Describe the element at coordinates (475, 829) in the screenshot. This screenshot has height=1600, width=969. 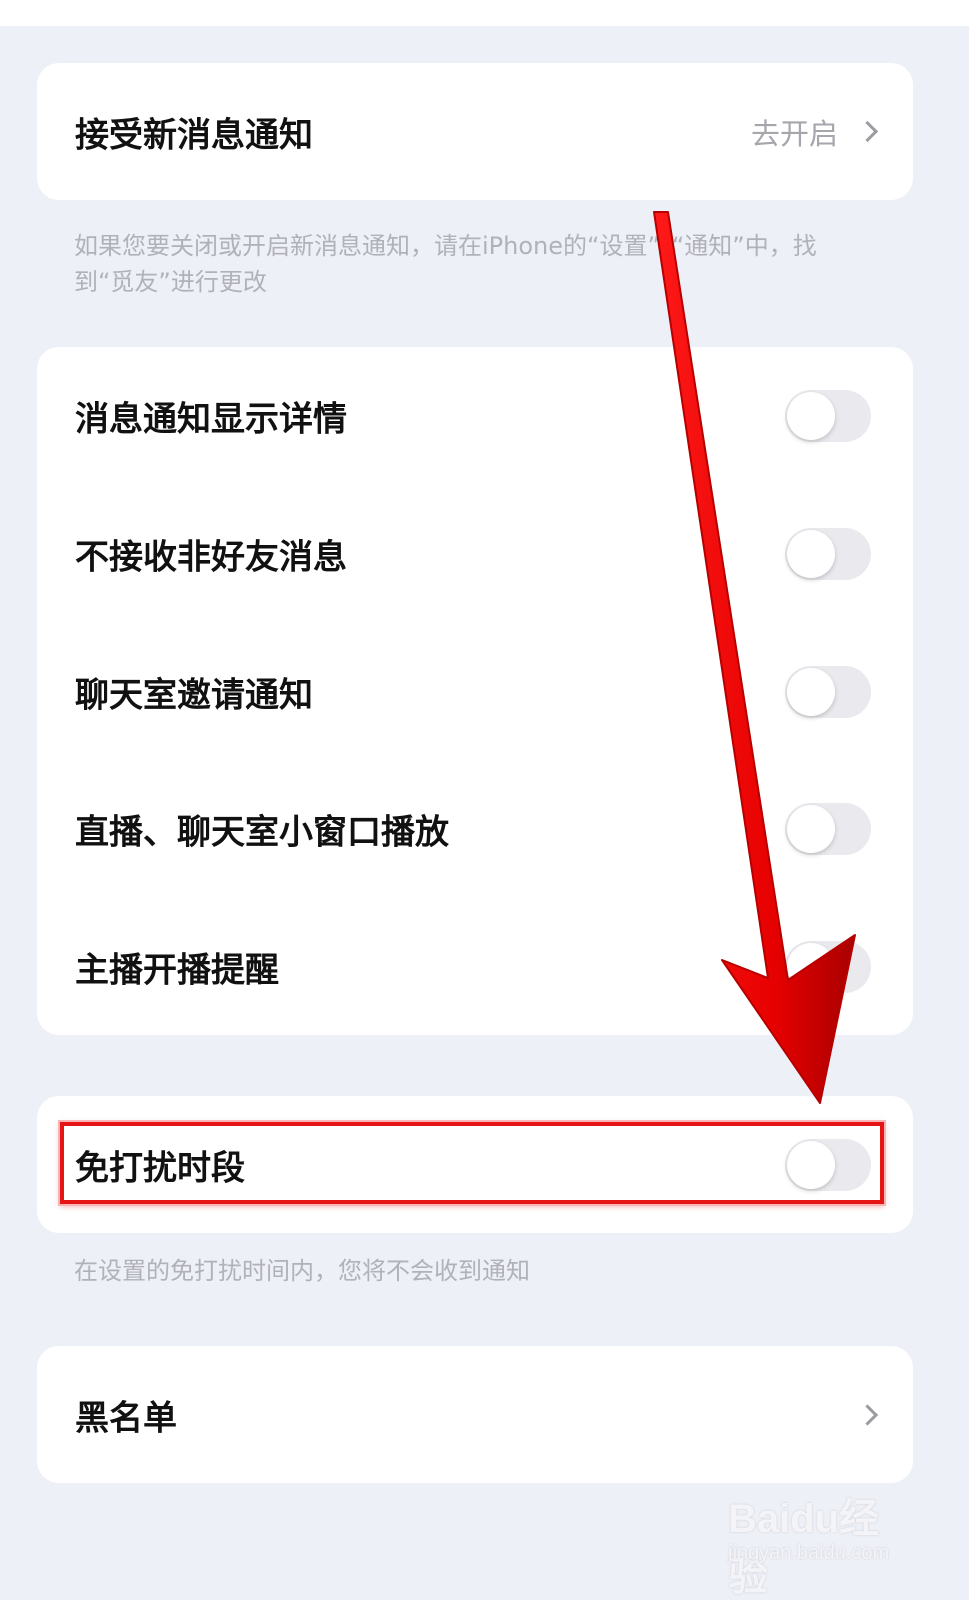
I see `toggle-row-mini-window: 直播、聊天室小窗口播放` at that location.